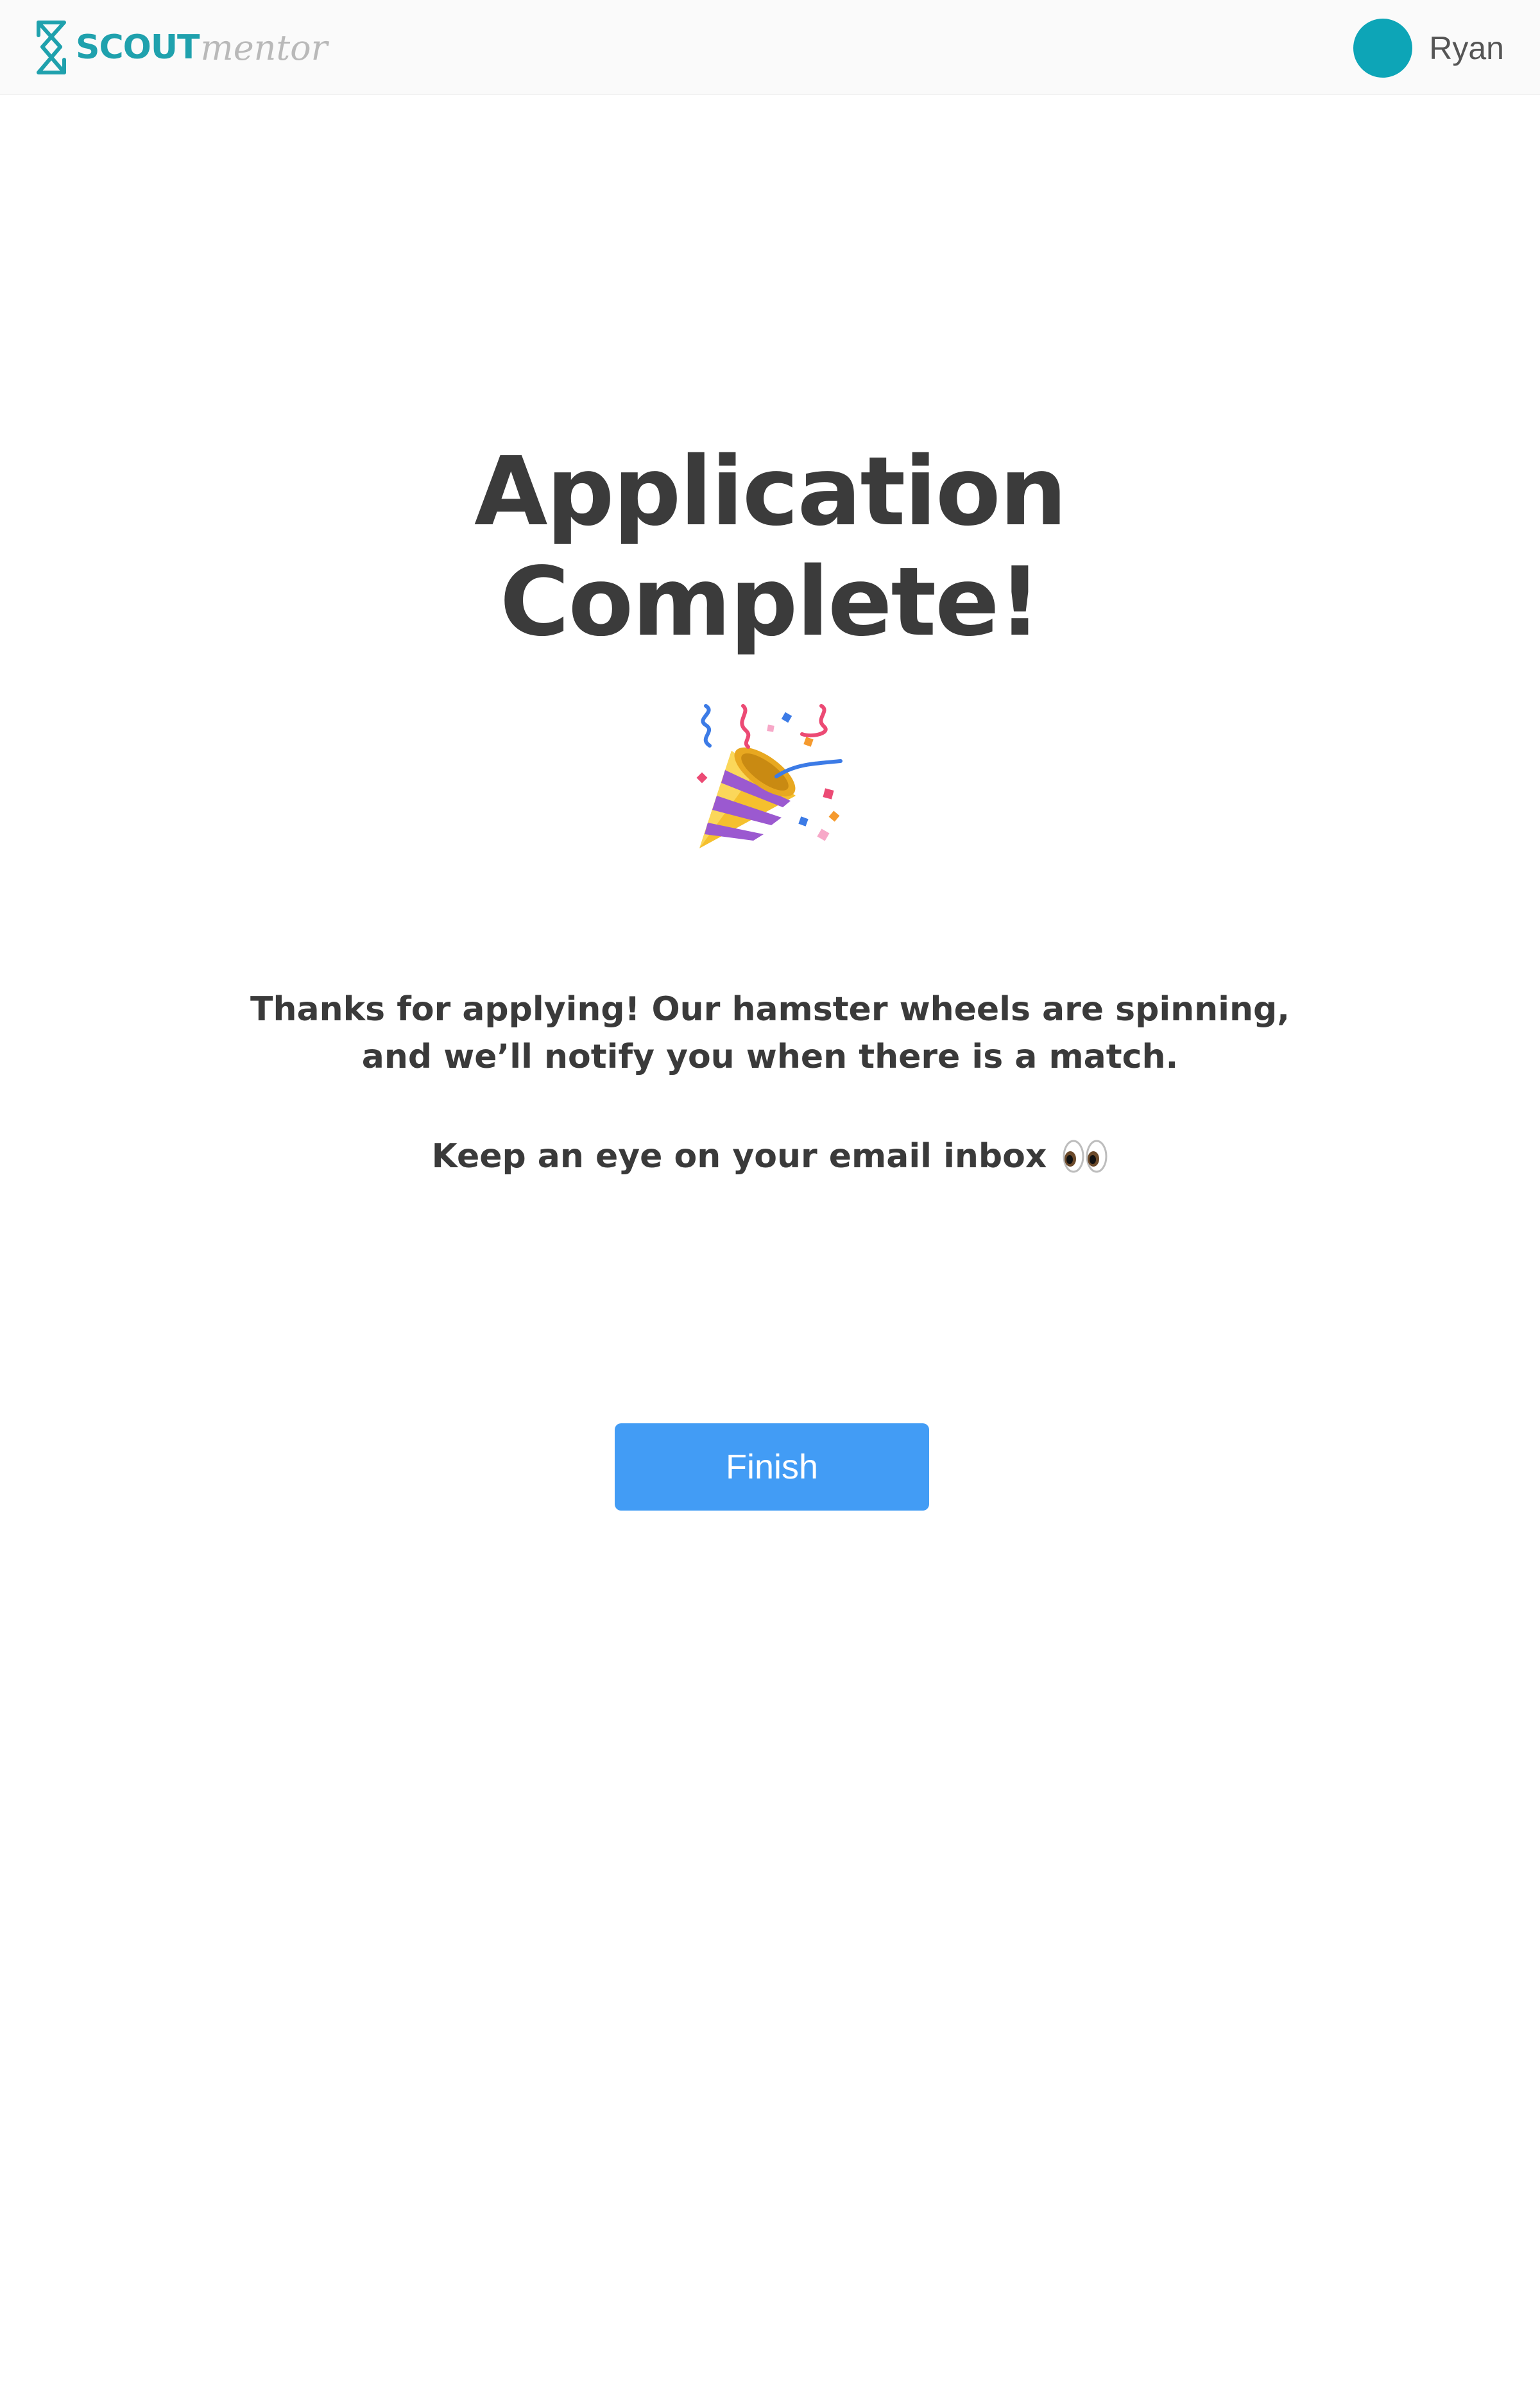  I want to click on title-line-2: Complete!, so click(770, 602).